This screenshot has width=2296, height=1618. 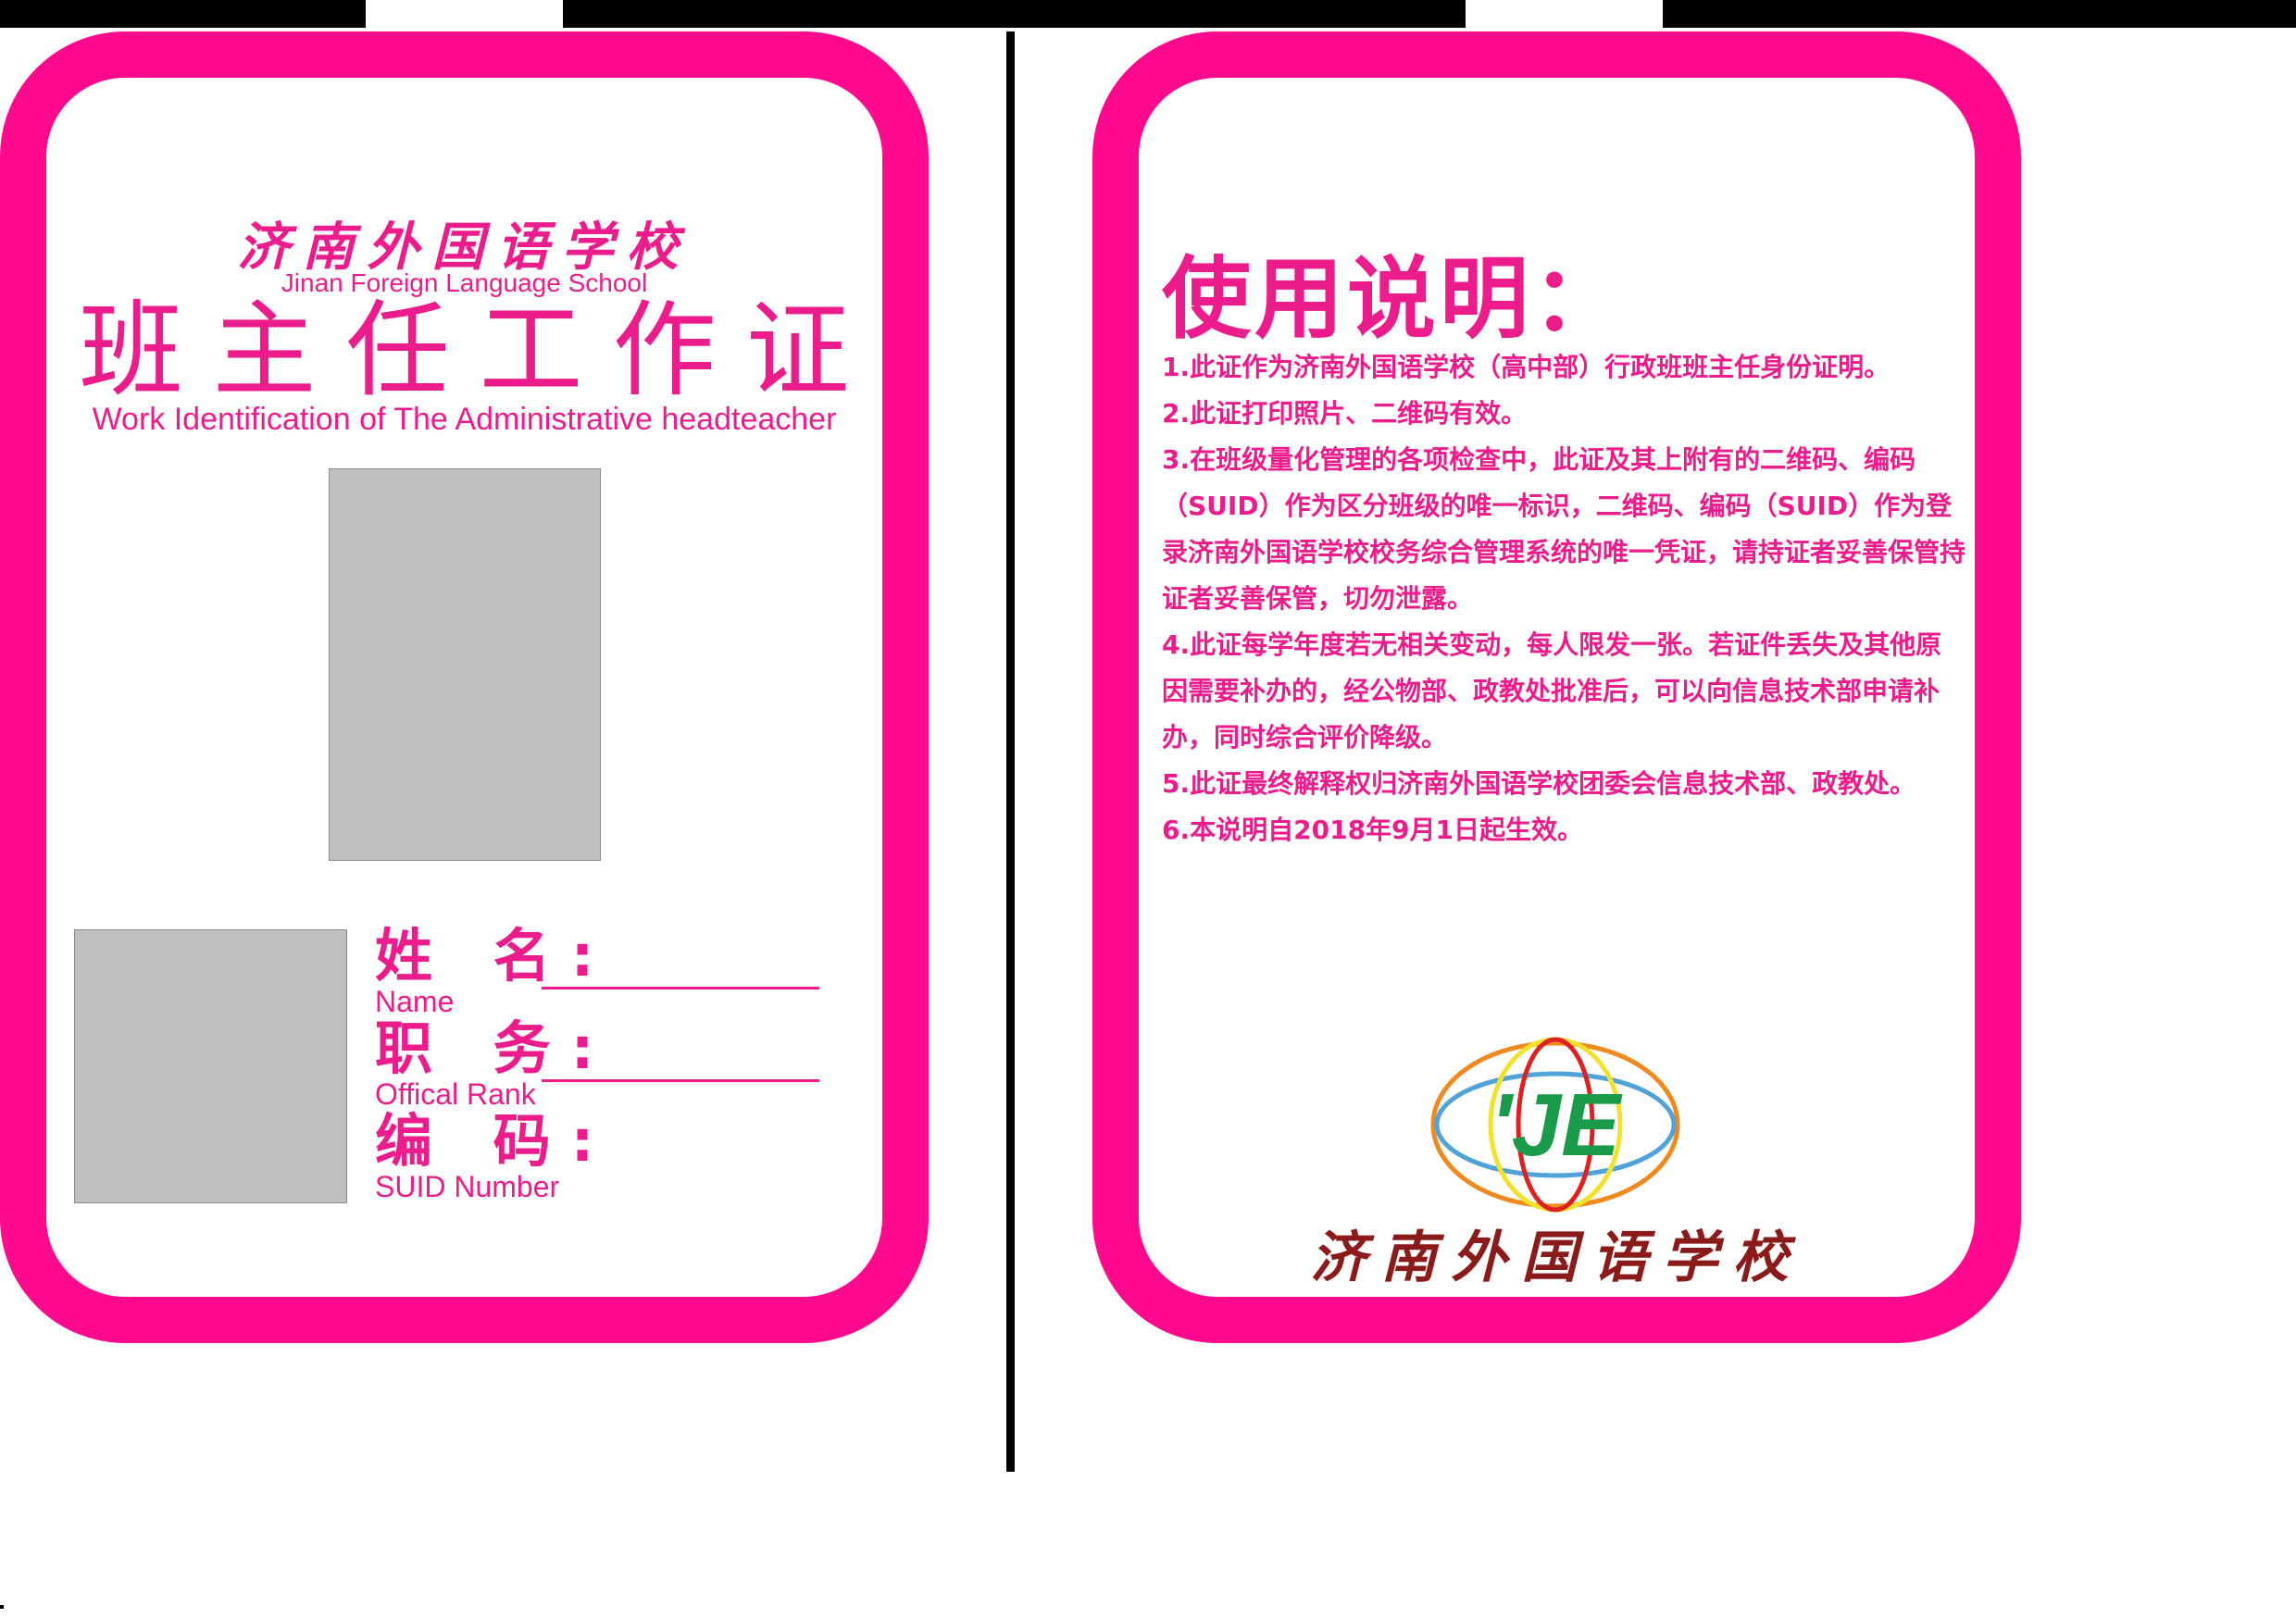 What do you see at coordinates (1393, 299) in the screenshot?
I see `instructions-heading: 使用说明：` at bounding box center [1393, 299].